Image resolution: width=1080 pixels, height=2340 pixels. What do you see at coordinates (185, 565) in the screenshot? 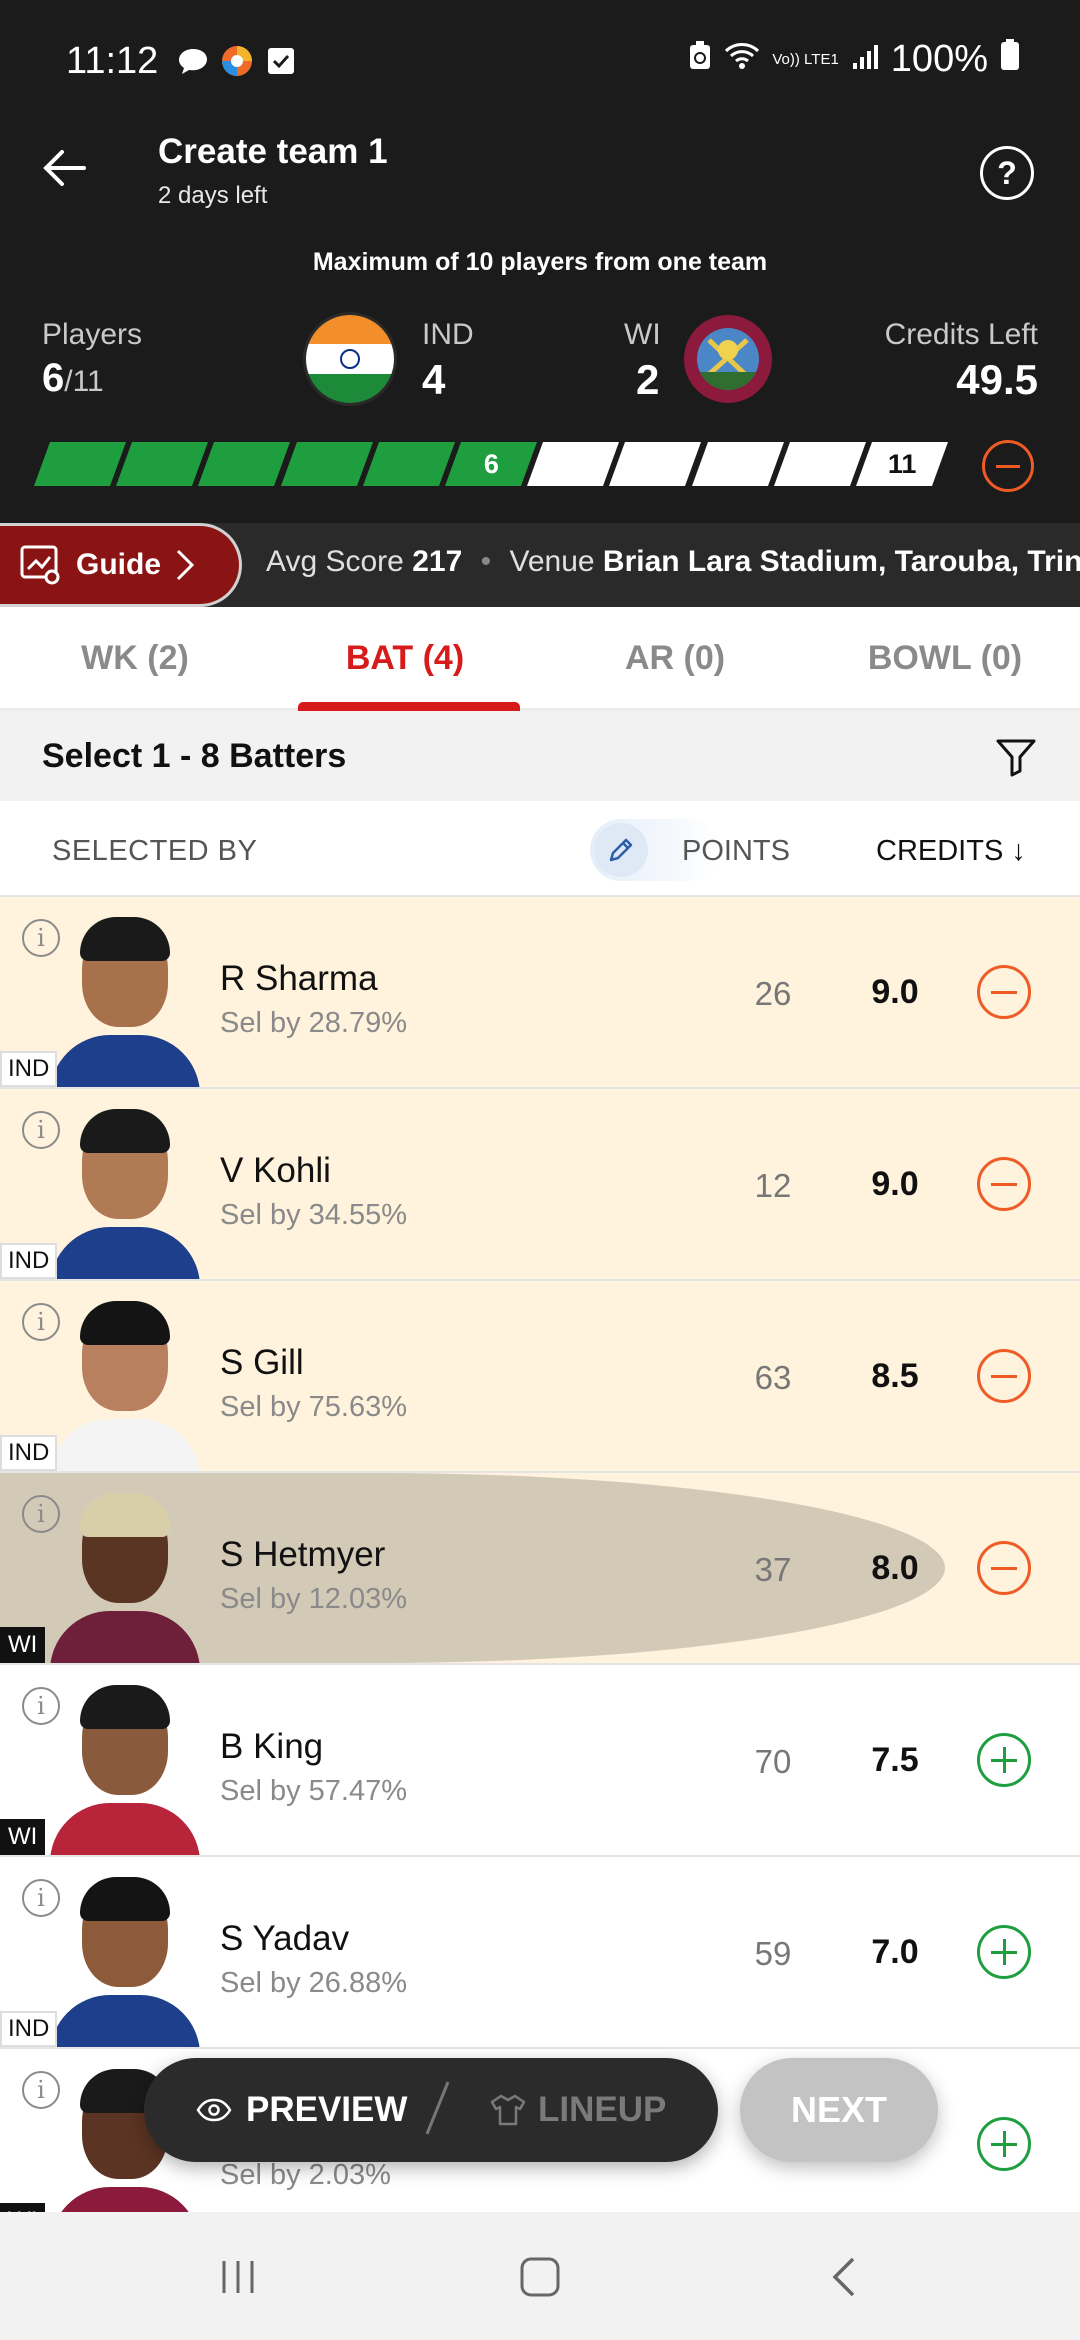
I see `chevron-right-icon` at bounding box center [185, 565].